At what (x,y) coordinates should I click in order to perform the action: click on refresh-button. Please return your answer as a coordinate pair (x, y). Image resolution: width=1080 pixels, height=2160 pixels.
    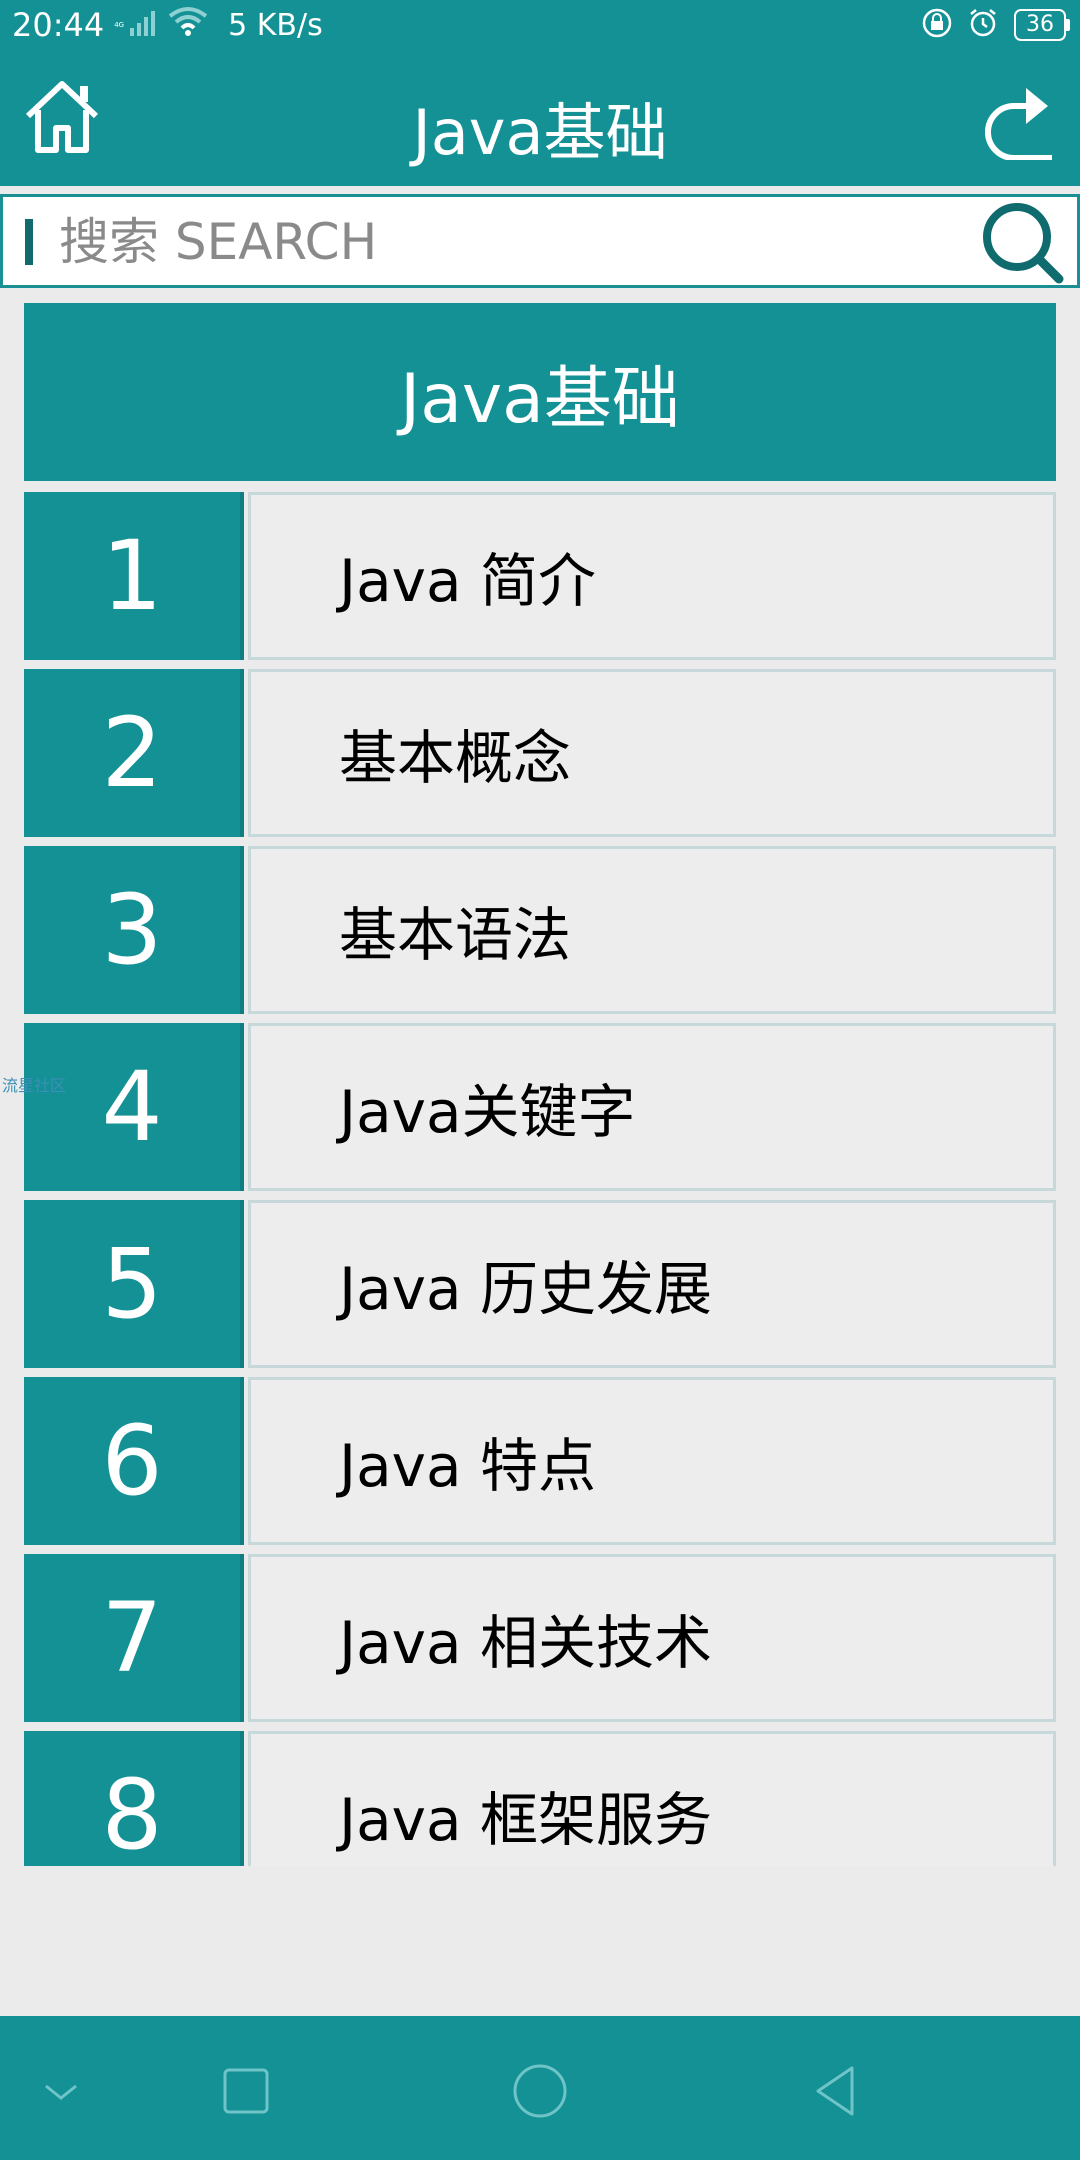
    Looking at the image, I should click on (1016, 120).